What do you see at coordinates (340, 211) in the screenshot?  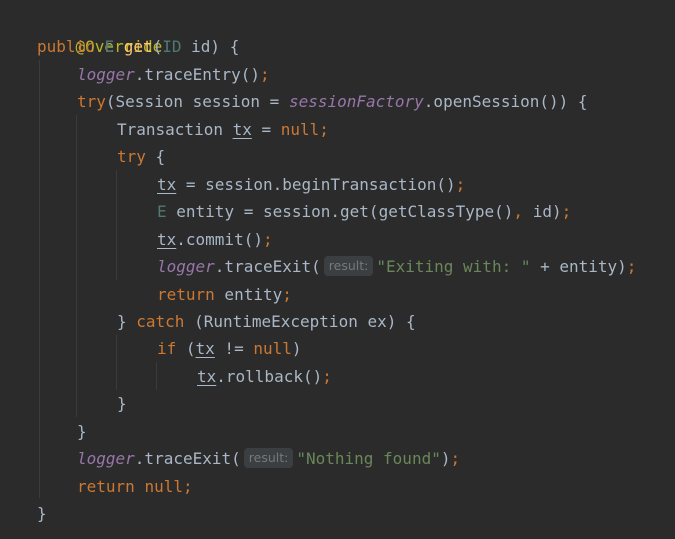 I see `code-token: entity = session.get(getClassType()` at bounding box center [340, 211].